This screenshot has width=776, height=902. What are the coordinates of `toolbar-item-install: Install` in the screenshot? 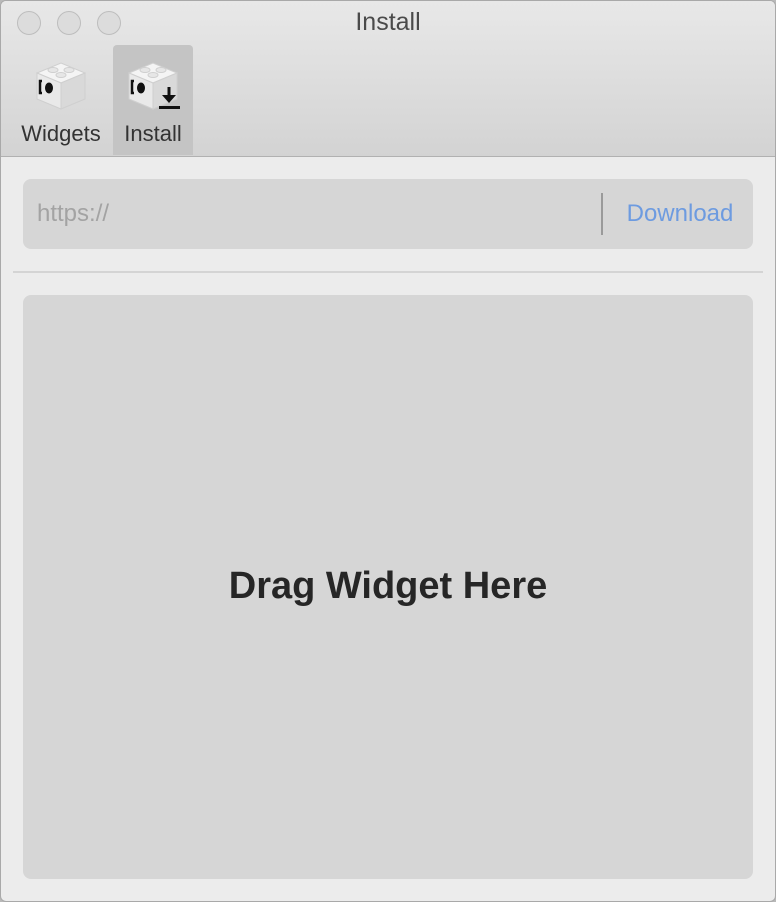 It's located at (153, 100).